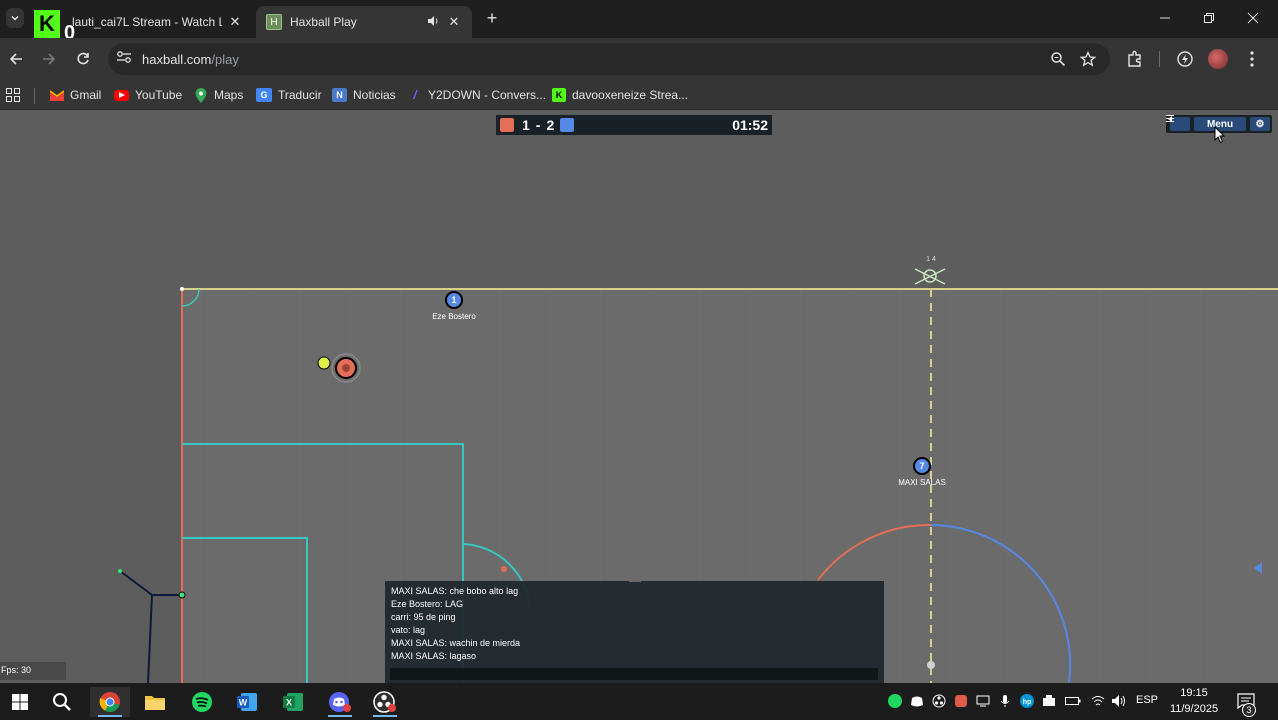  I want to click on url-host: haxball.com, so click(177, 59).